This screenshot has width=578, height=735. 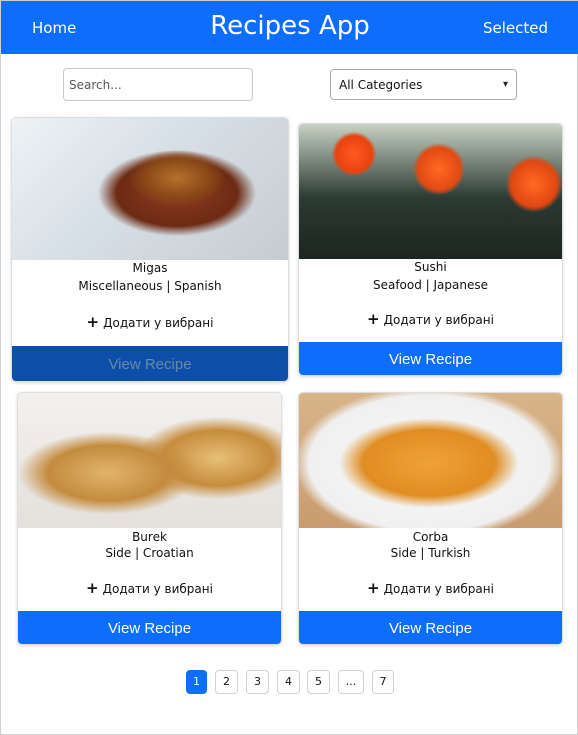 What do you see at coordinates (505, 84) in the screenshot?
I see `chevron-down-icon: ▾` at bounding box center [505, 84].